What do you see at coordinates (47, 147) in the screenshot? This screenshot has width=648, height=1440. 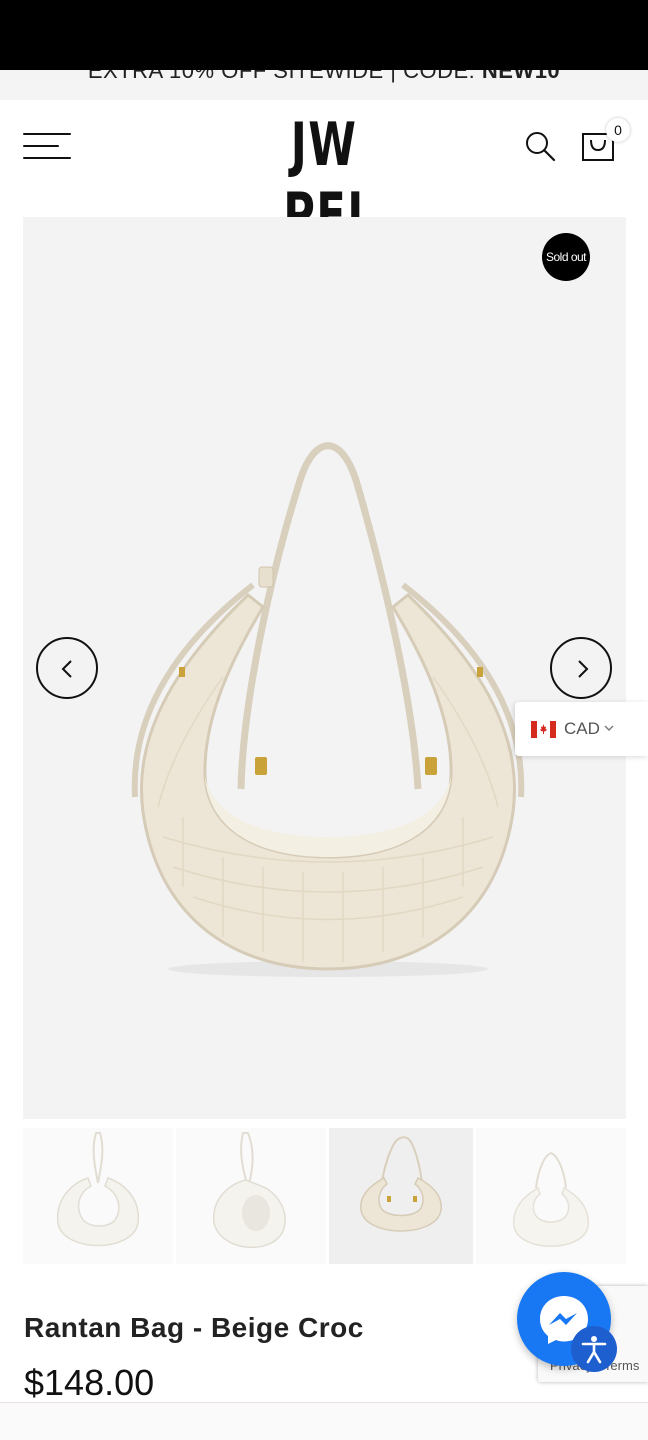 I see `hamburger-menu-icon` at bounding box center [47, 147].